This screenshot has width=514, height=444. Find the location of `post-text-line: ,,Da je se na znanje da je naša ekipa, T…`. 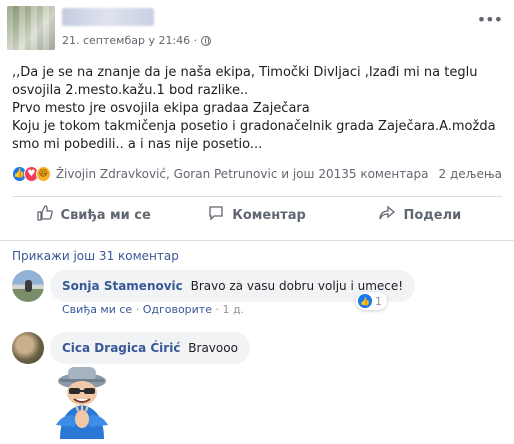

post-text-line: ,,Da je se na znanje da je naša ekipa, T… is located at coordinates (245, 81).